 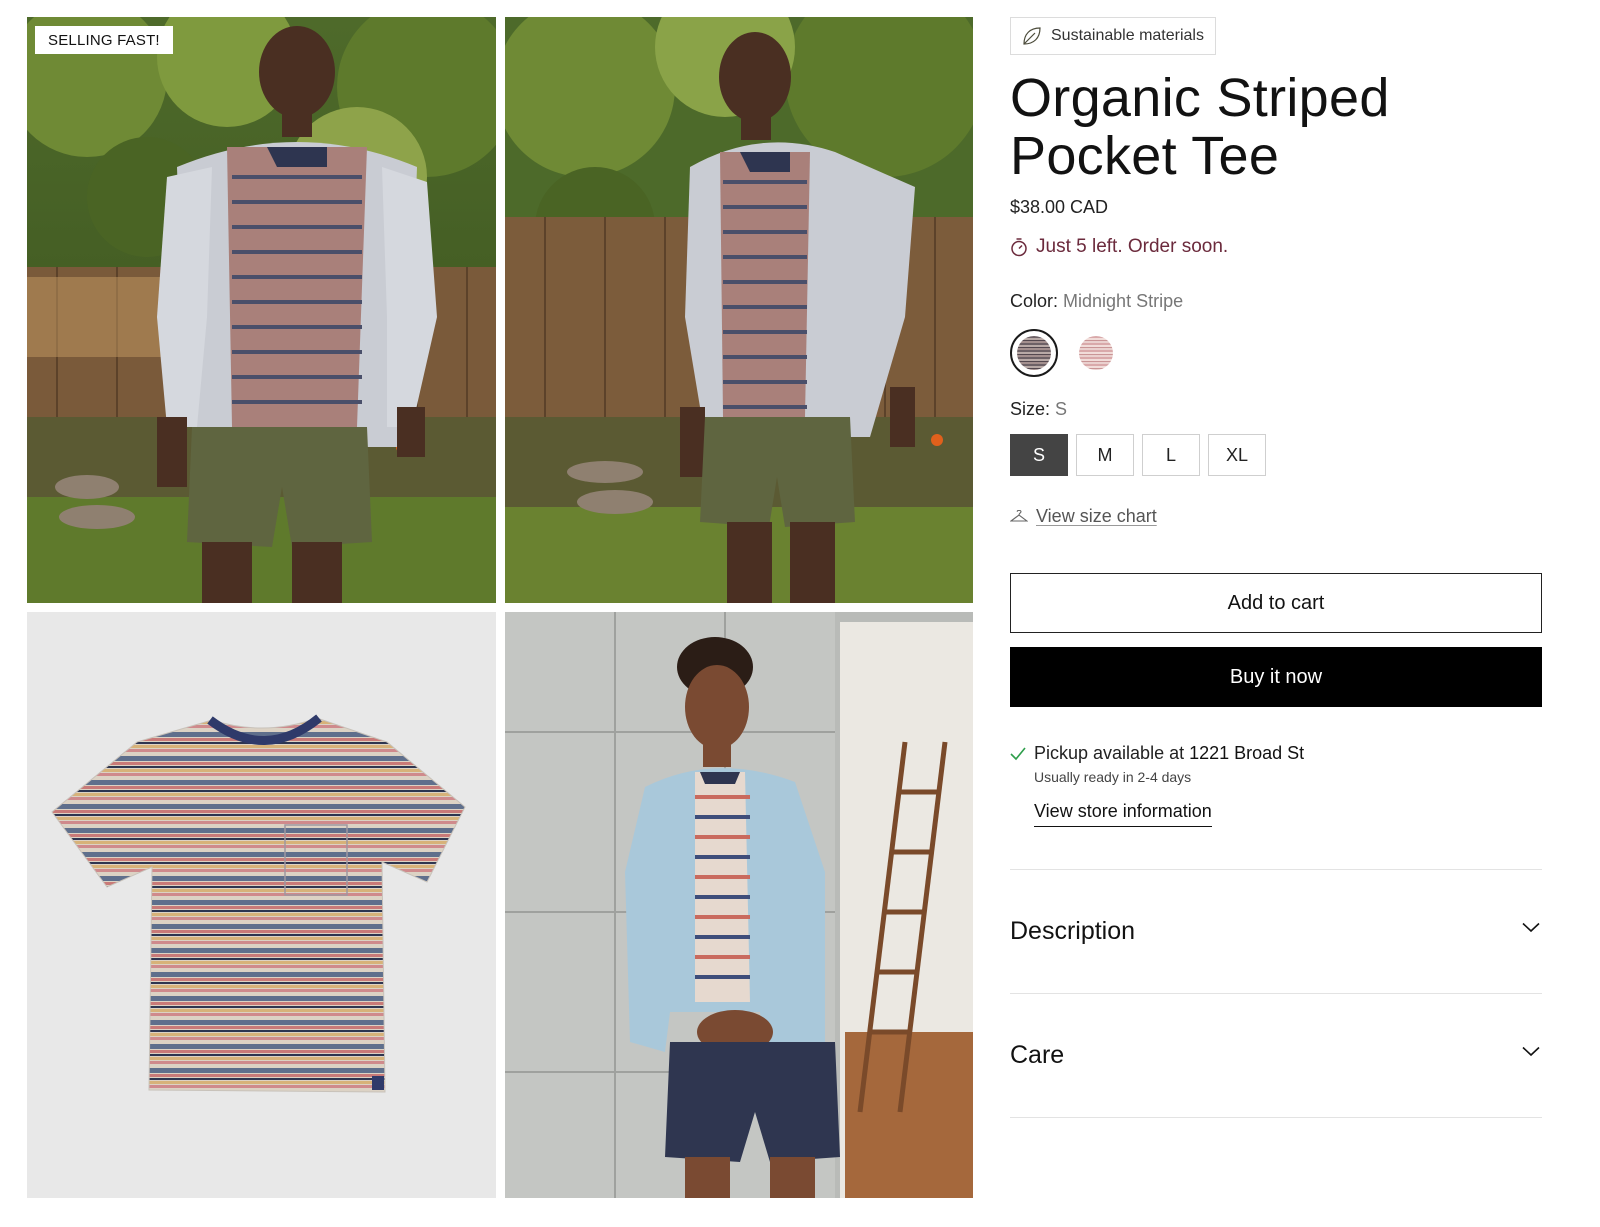 I want to click on size-option-l: L, so click(x=1171, y=455).